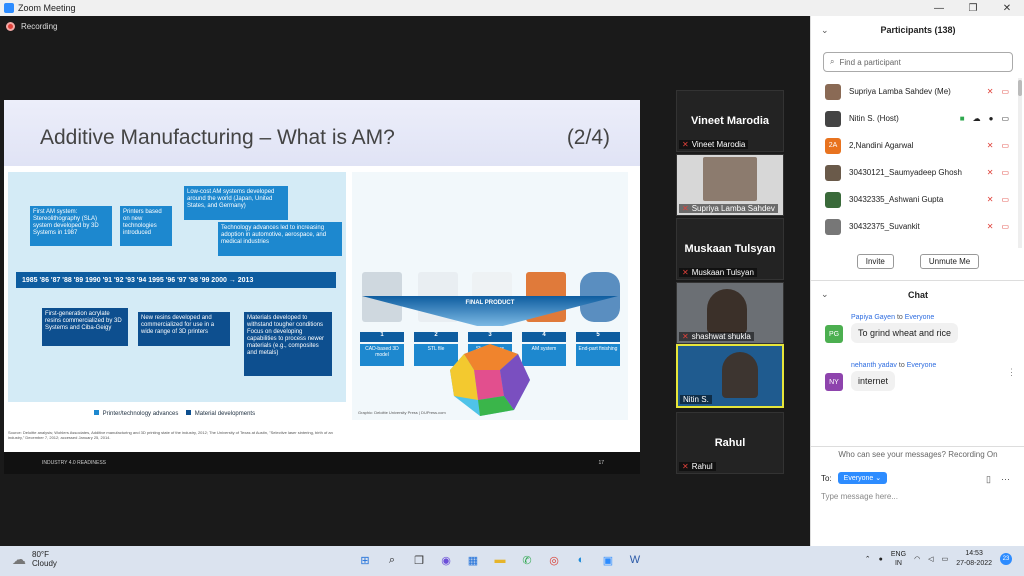 This screenshot has height=576, width=1024. I want to click on participant-video, so click(740, 375).